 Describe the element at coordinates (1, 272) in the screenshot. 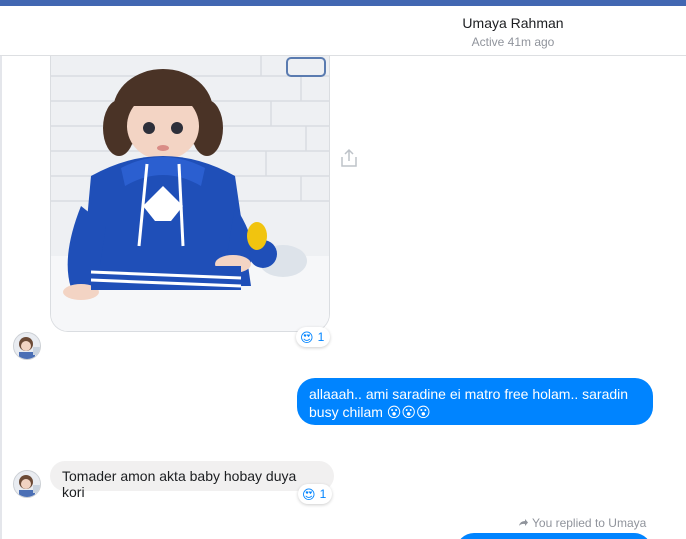

I see `panel-divider` at that location.